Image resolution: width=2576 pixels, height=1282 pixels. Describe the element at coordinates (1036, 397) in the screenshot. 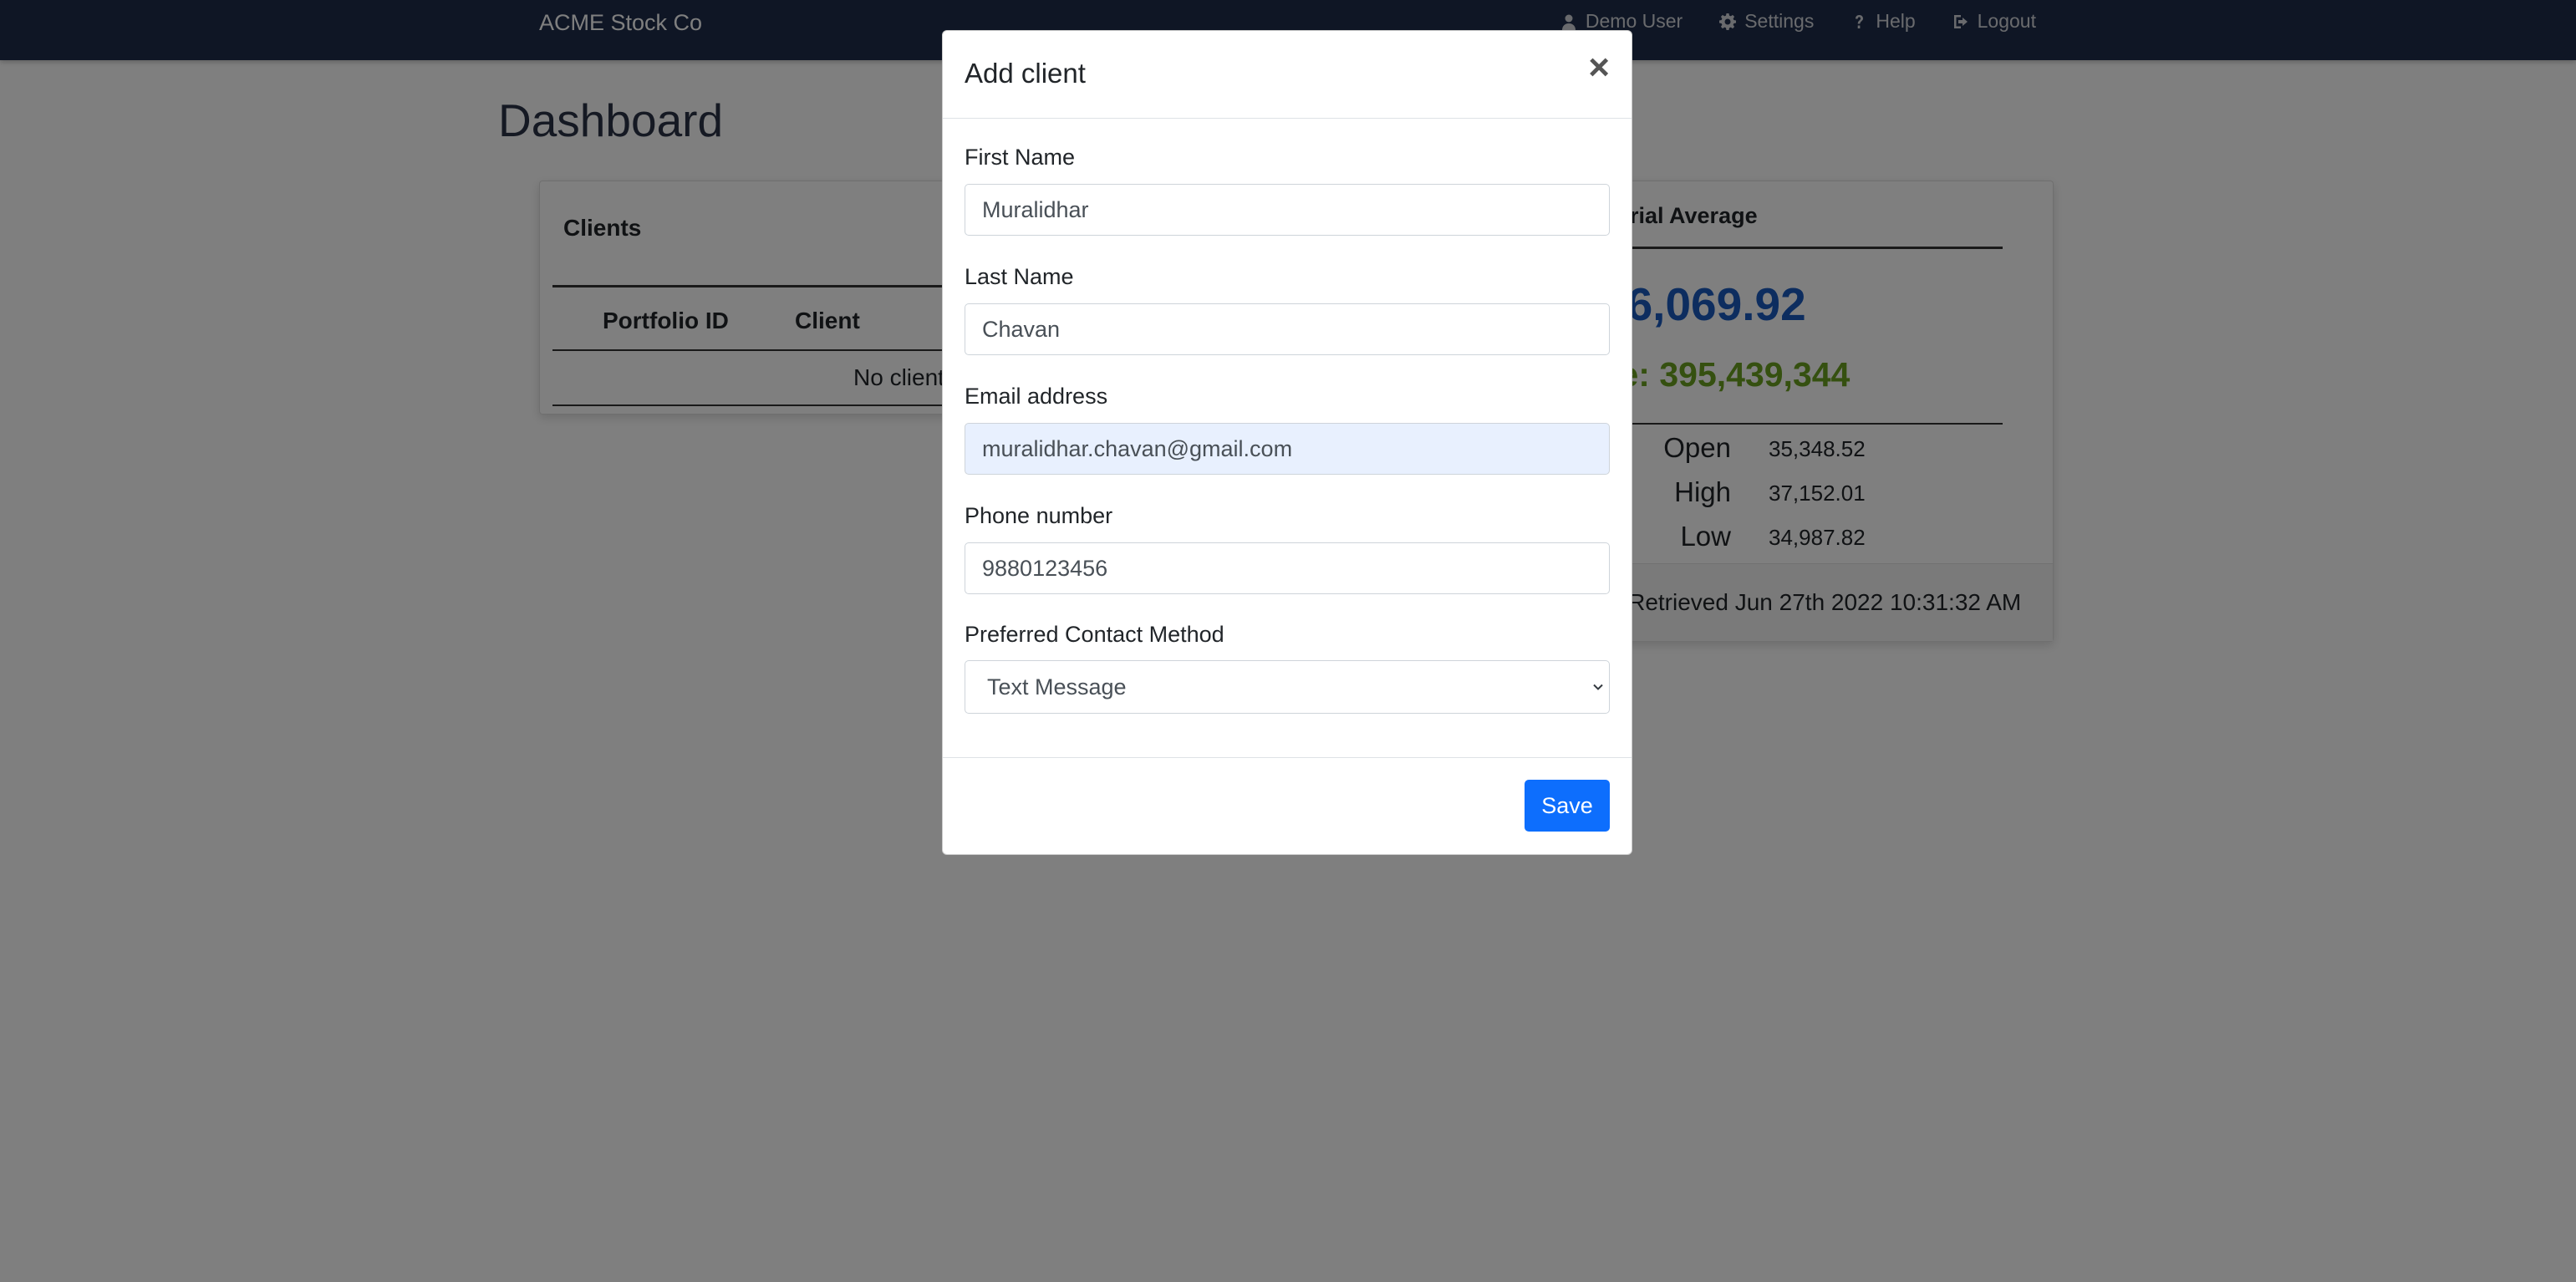

I see `email-label: Email address` at that location.